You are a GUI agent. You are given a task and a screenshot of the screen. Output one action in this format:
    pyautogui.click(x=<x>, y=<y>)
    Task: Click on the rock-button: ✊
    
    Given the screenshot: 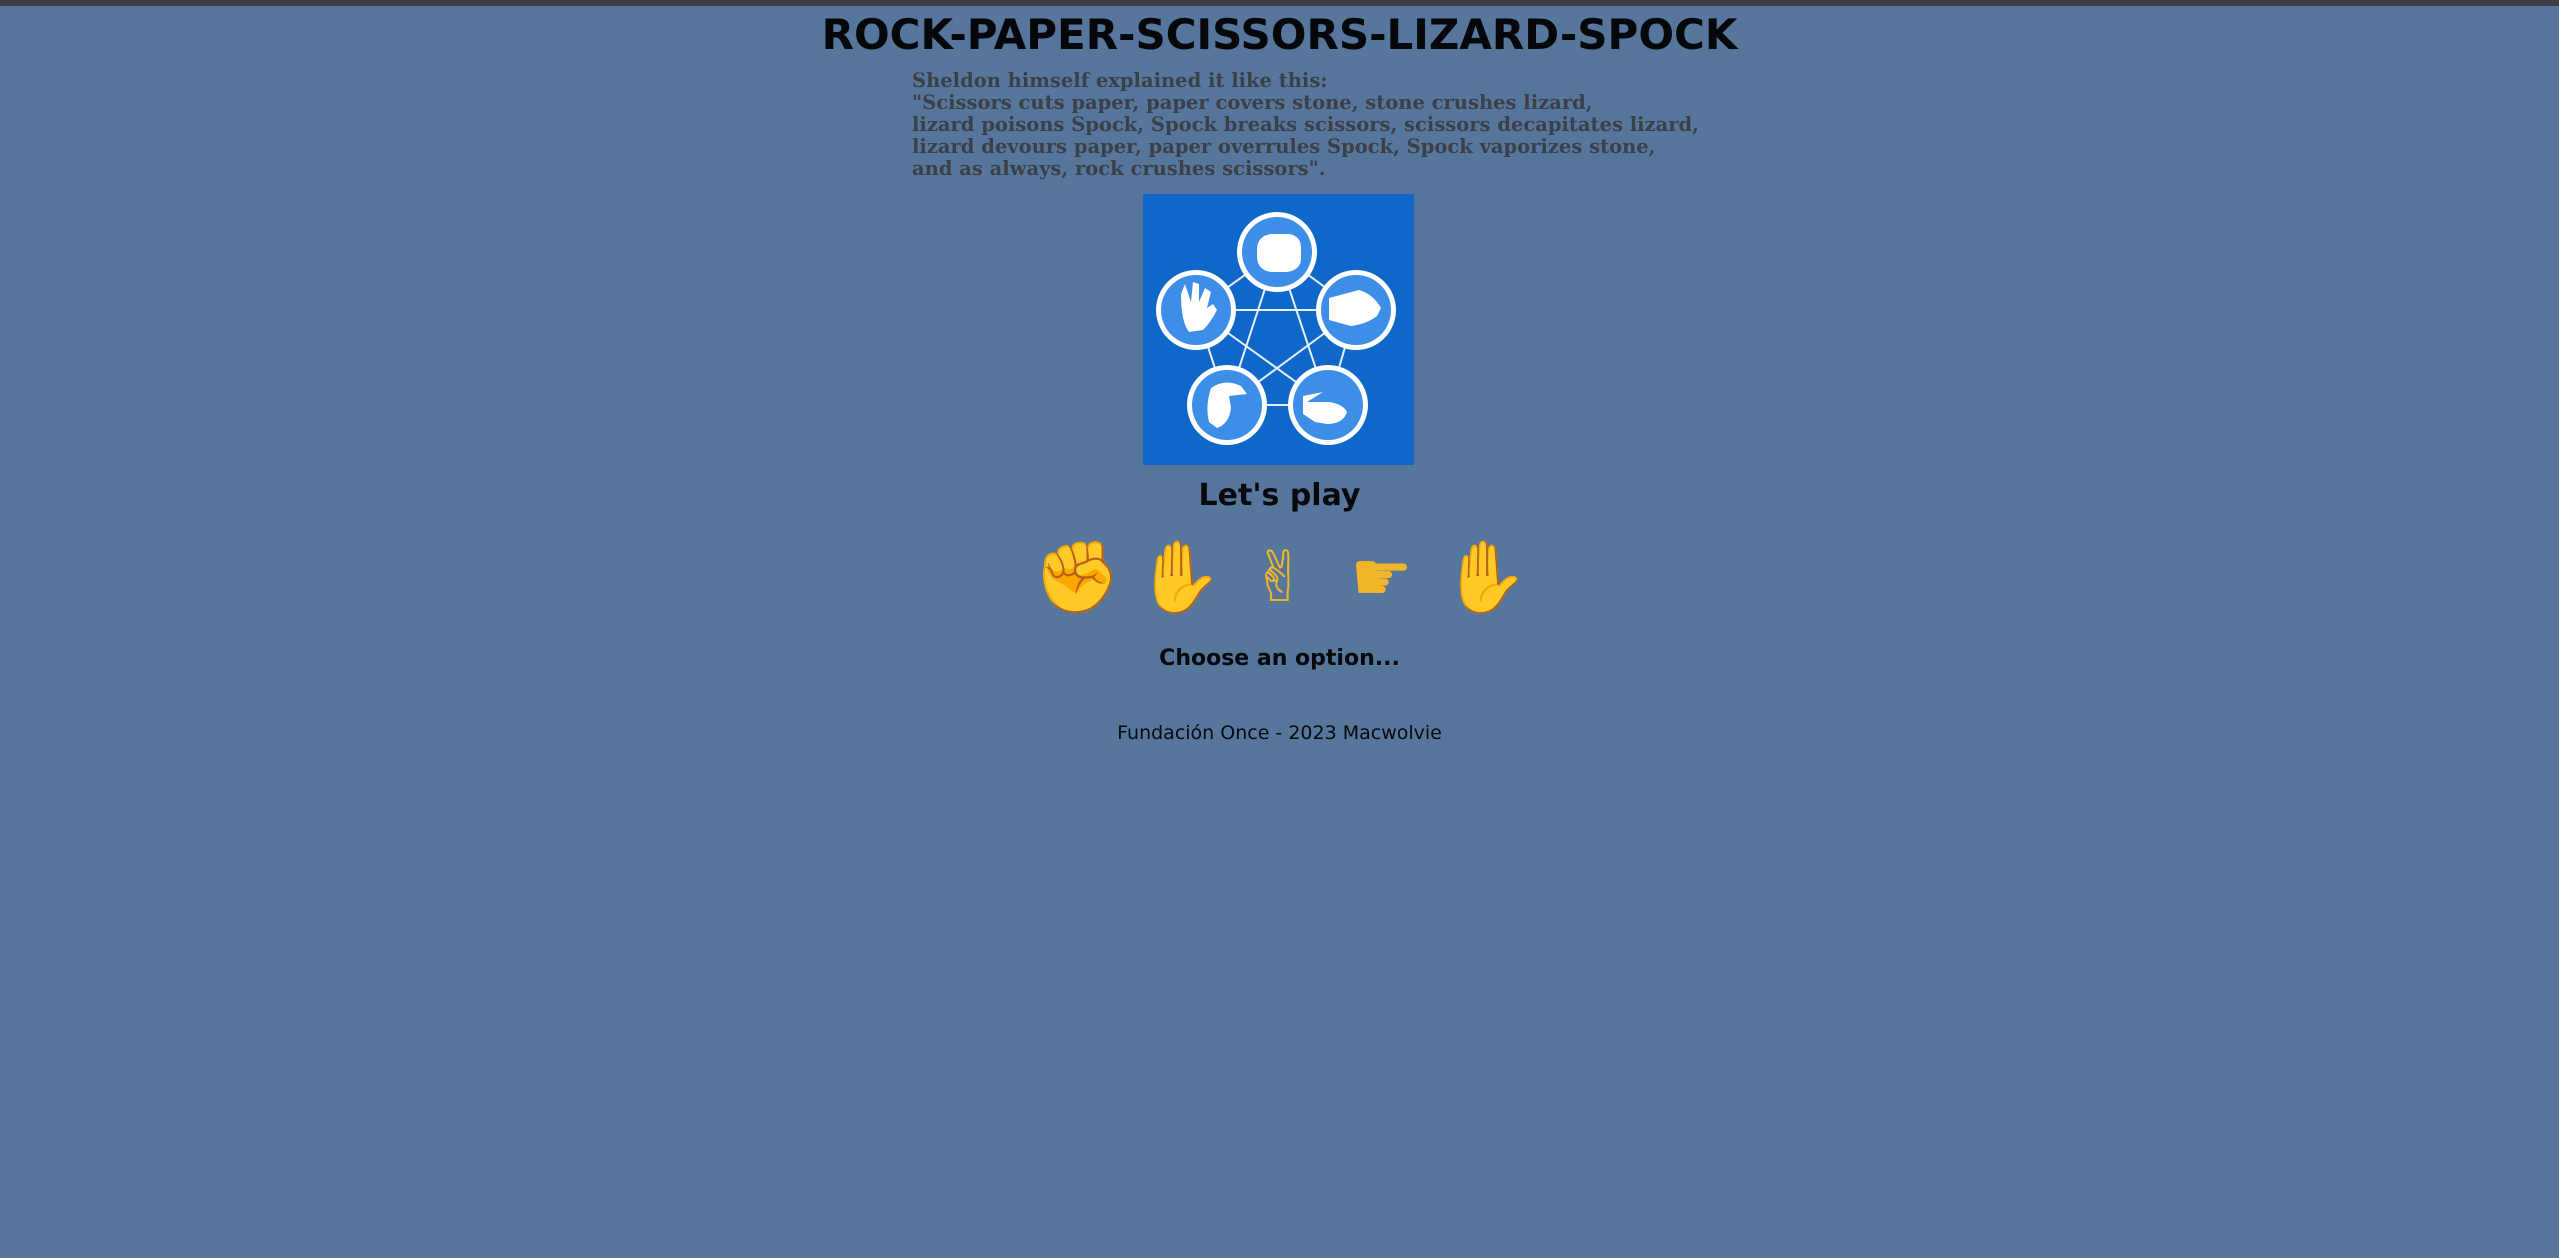 What is the action you would take?
    pyautogui.click(x=1077, y=577)
    